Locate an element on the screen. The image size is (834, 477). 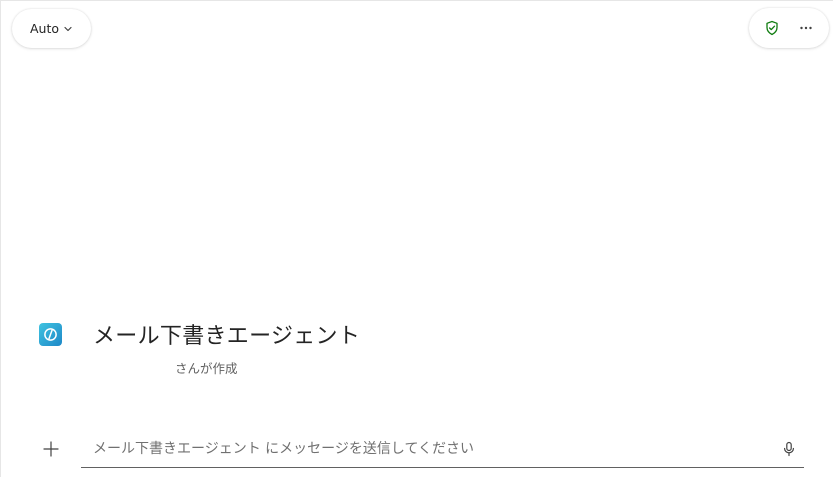
more-horizontal-icon is located at coordinates (806, 28).